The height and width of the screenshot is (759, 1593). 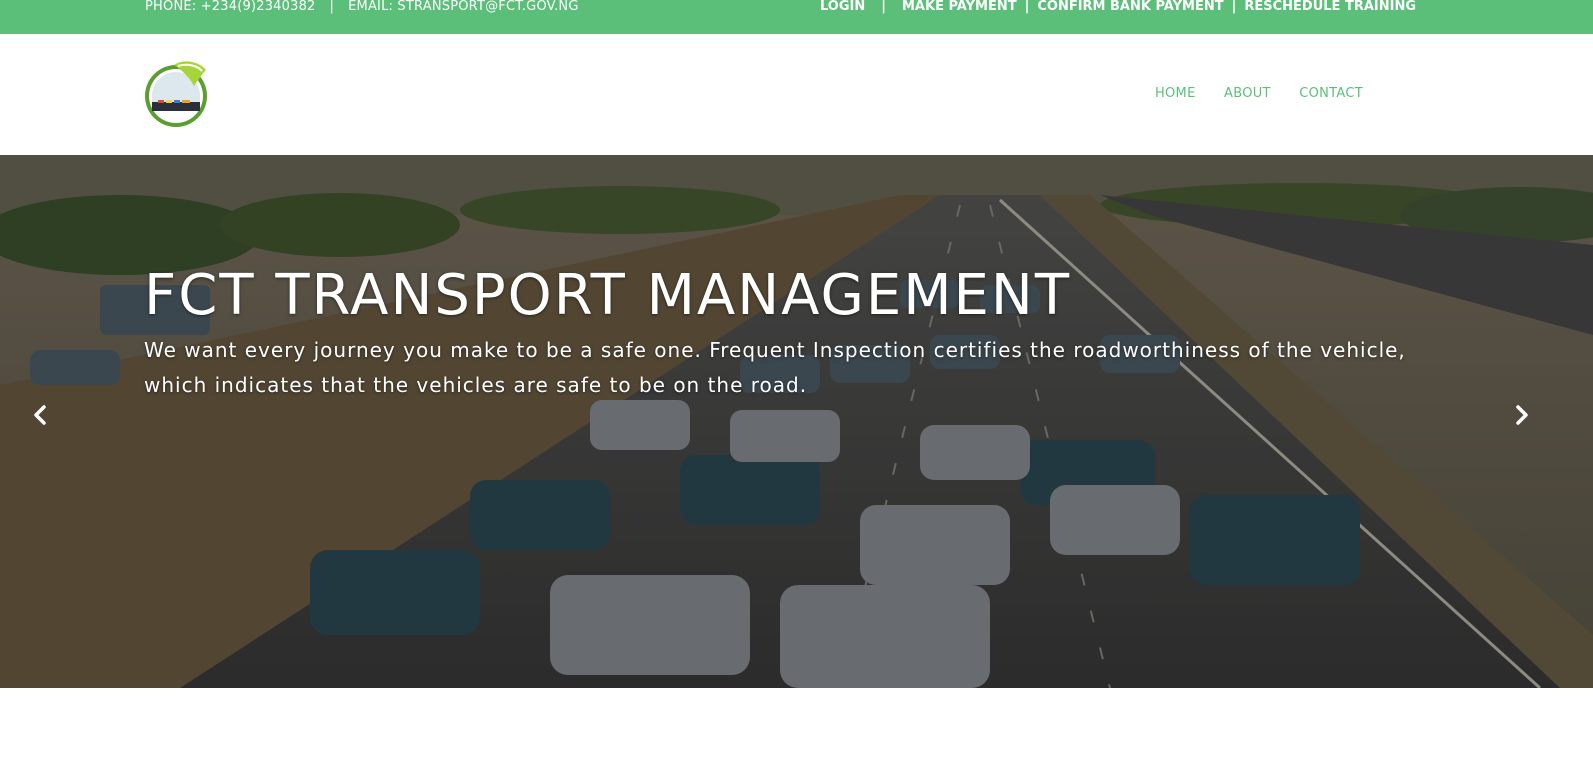 I want to click on primary-nav: HOME ABOUT CONTACT, so click(x=1247, y=93).